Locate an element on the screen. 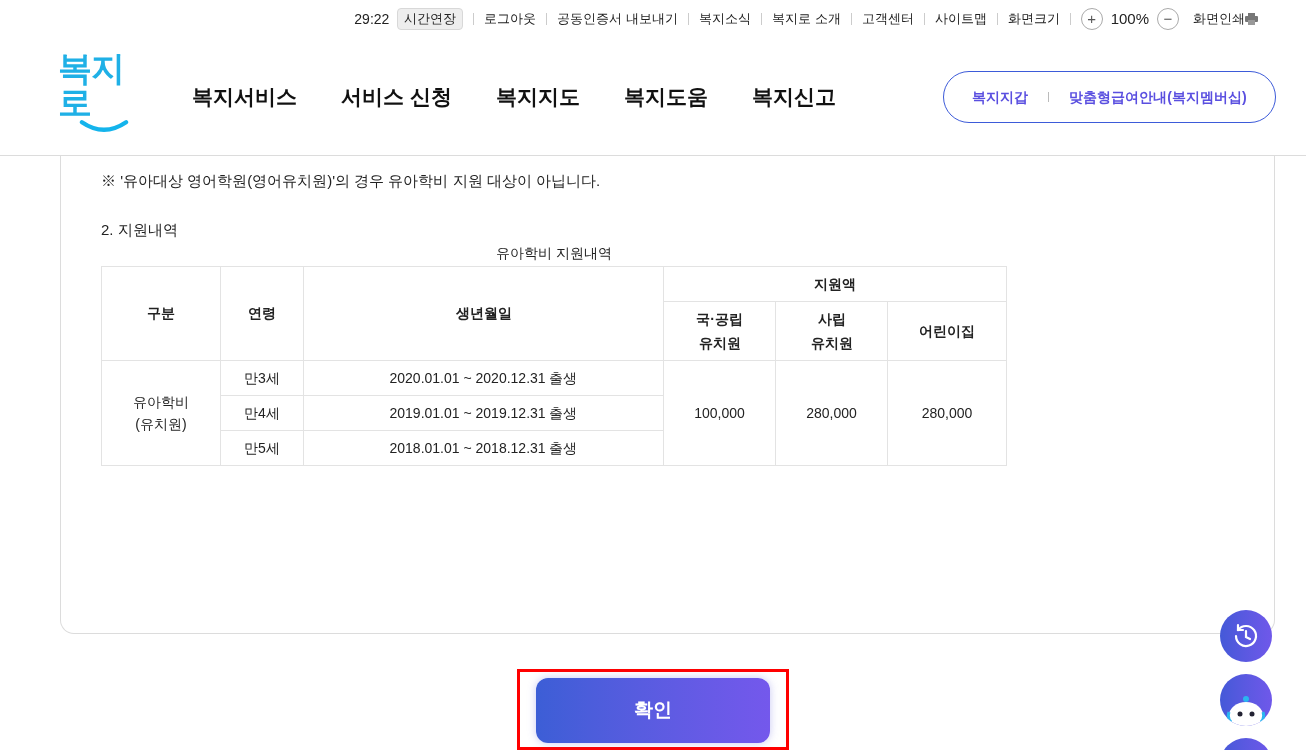 This screenshot has width=1306, height=750. quick-link: 맞춤형급여안내(복지멤버십) is located at coordinates (1158, 97).